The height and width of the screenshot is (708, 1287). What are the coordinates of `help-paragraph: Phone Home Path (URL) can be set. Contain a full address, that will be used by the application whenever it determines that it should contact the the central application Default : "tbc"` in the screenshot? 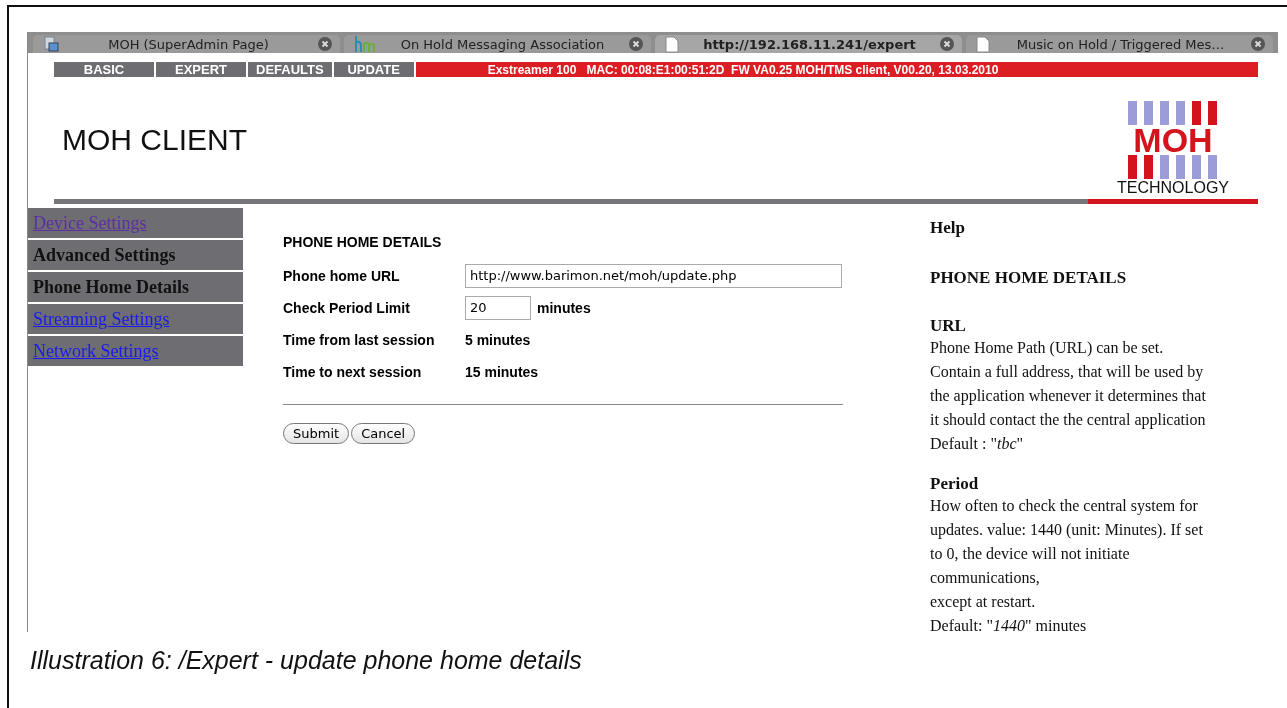 It's located at (1068, 396).